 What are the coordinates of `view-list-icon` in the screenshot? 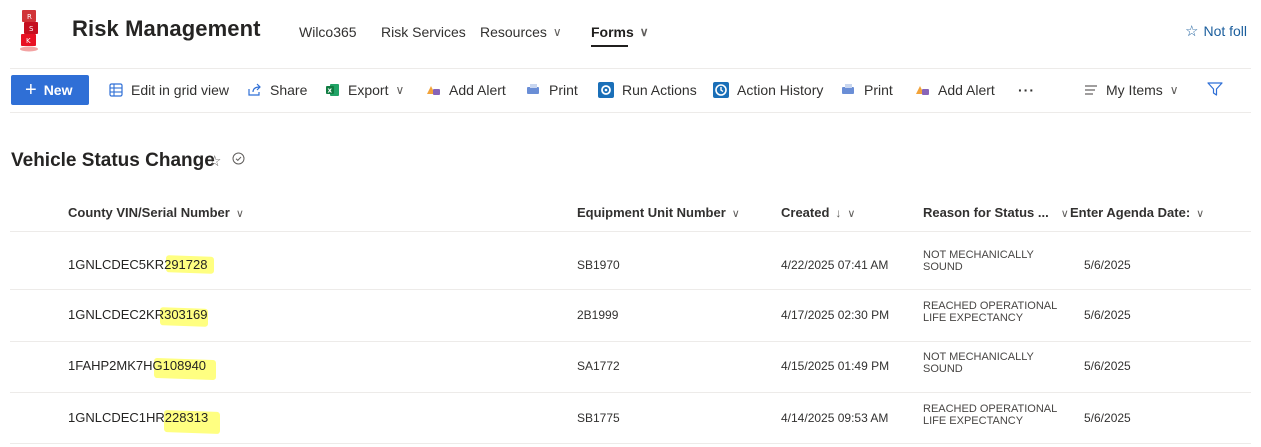 It's located at (1091, 90).